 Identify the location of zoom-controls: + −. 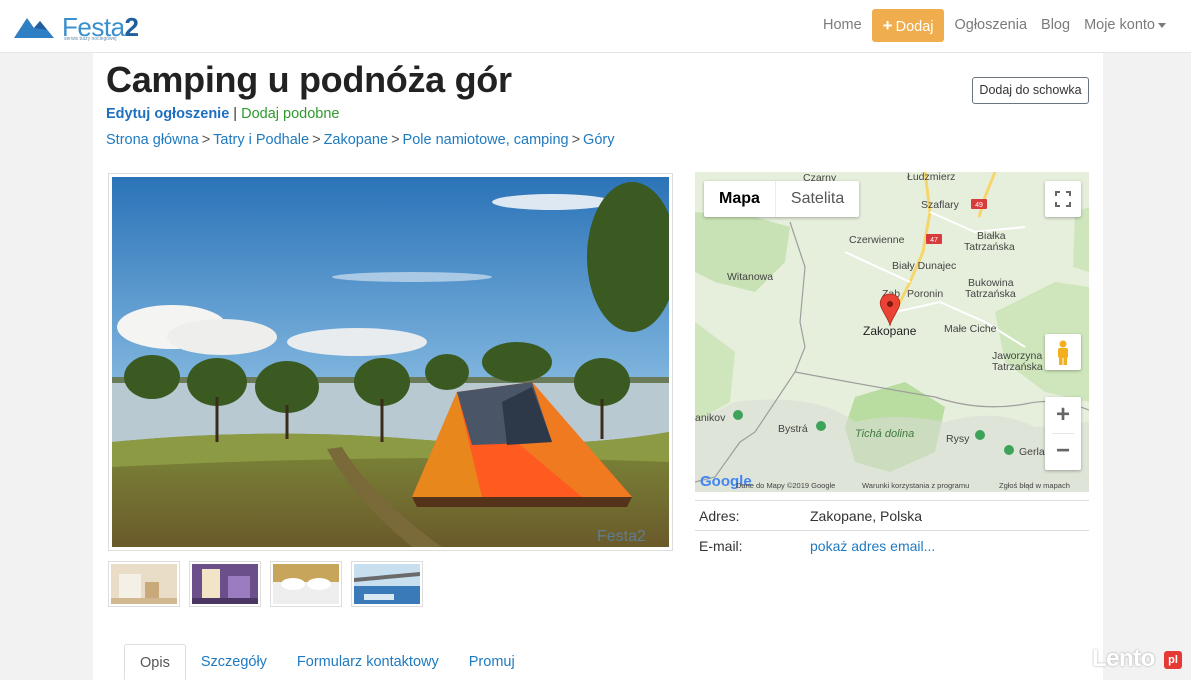
(1063, 433).